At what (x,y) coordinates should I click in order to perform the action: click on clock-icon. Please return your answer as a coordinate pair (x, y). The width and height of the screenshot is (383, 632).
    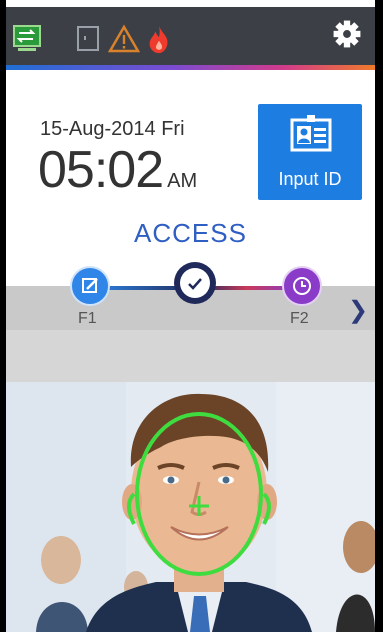
    Looking at the image, I should click on (302, 286).